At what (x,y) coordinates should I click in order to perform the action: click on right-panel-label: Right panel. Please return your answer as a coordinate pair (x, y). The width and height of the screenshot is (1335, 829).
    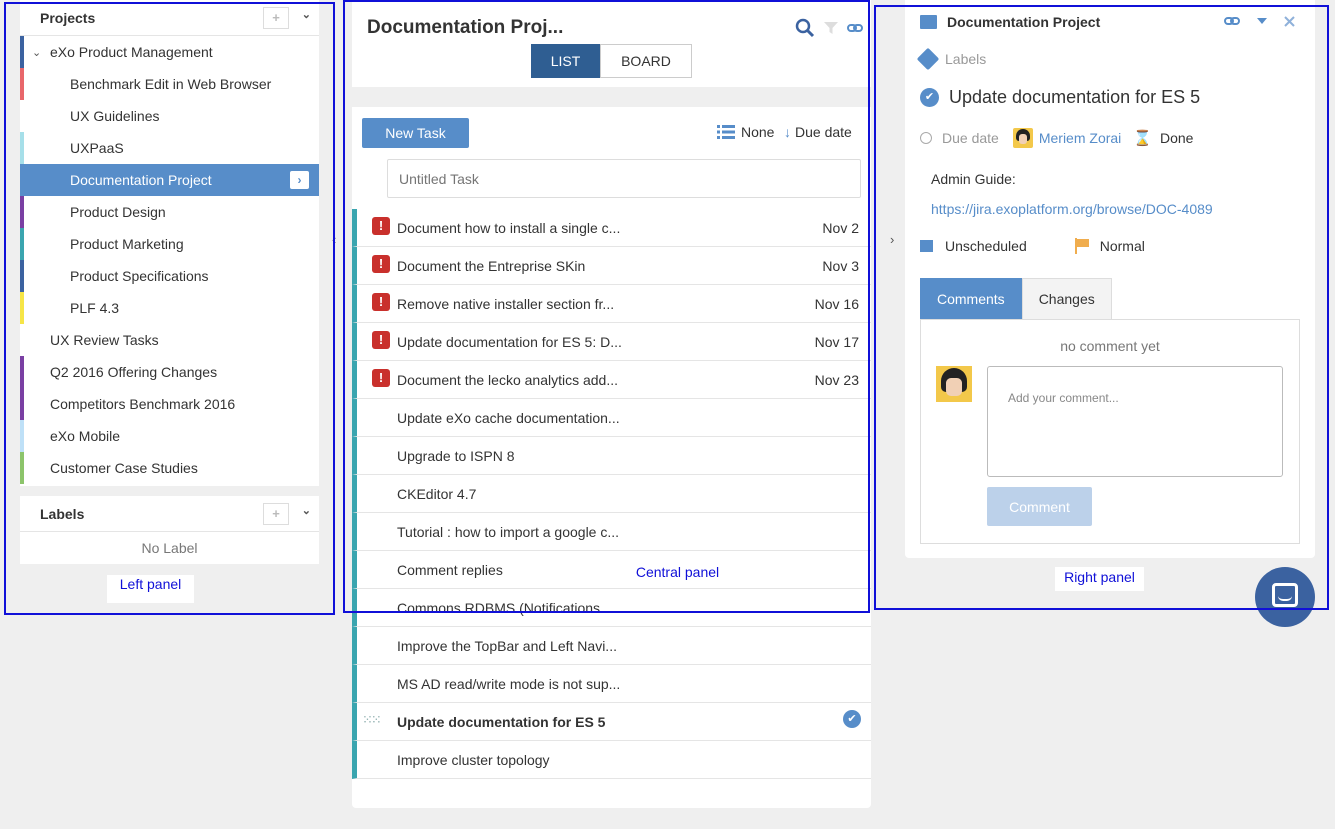
    Looking at the image, I should click on (1099, 579).